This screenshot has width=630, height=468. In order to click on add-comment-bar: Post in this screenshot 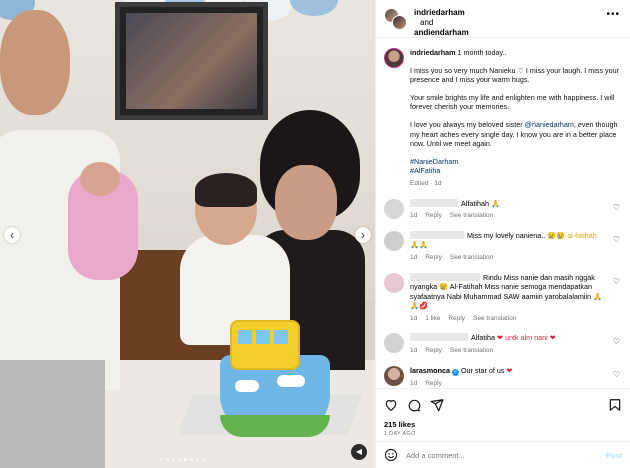, I will do `click(503, 454)`.